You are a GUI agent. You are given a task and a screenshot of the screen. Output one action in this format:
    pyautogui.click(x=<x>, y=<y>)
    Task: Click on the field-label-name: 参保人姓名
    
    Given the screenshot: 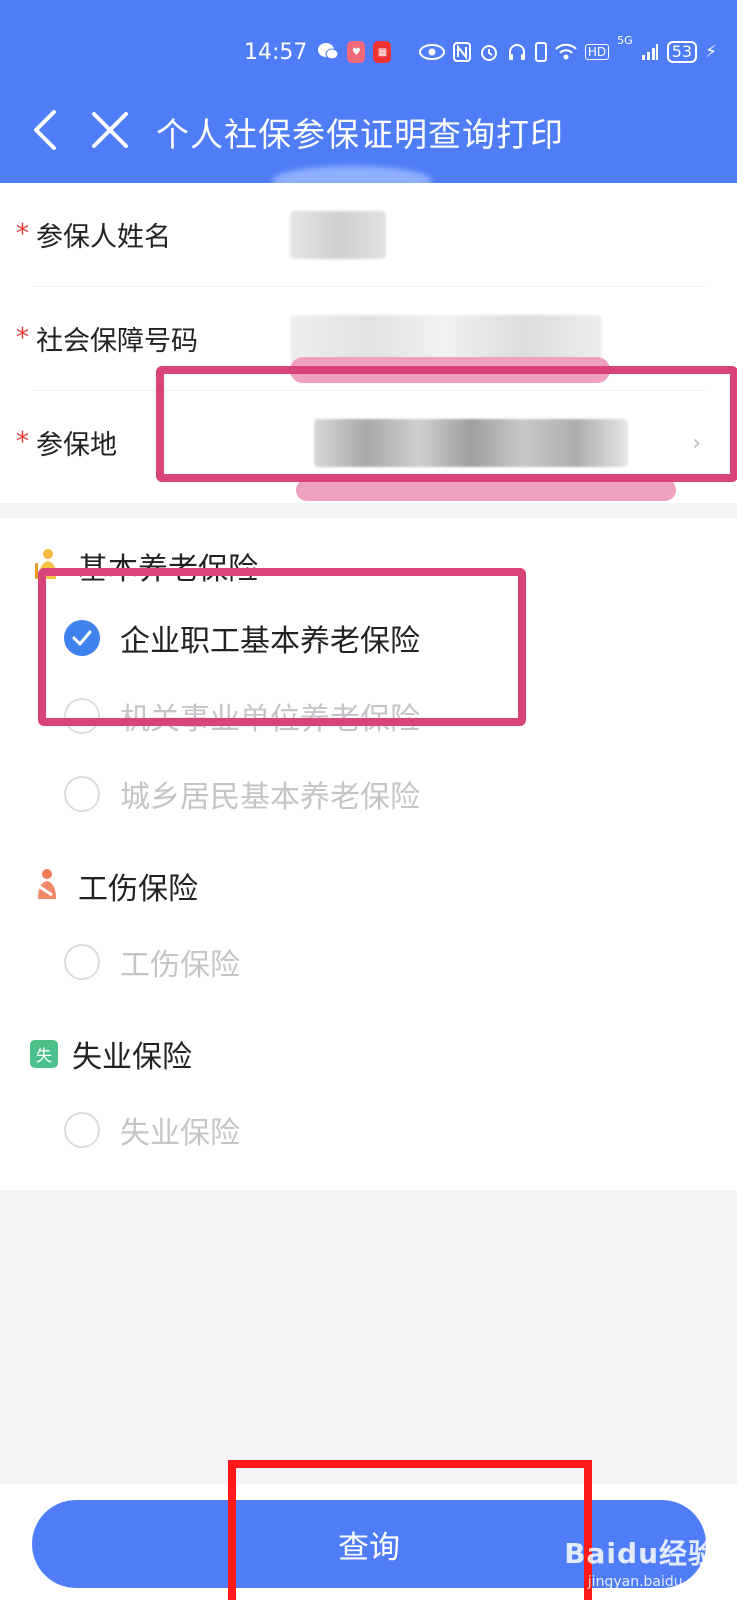 What is the action you would take?
    pyautogui.click(x=103, y=237)
    